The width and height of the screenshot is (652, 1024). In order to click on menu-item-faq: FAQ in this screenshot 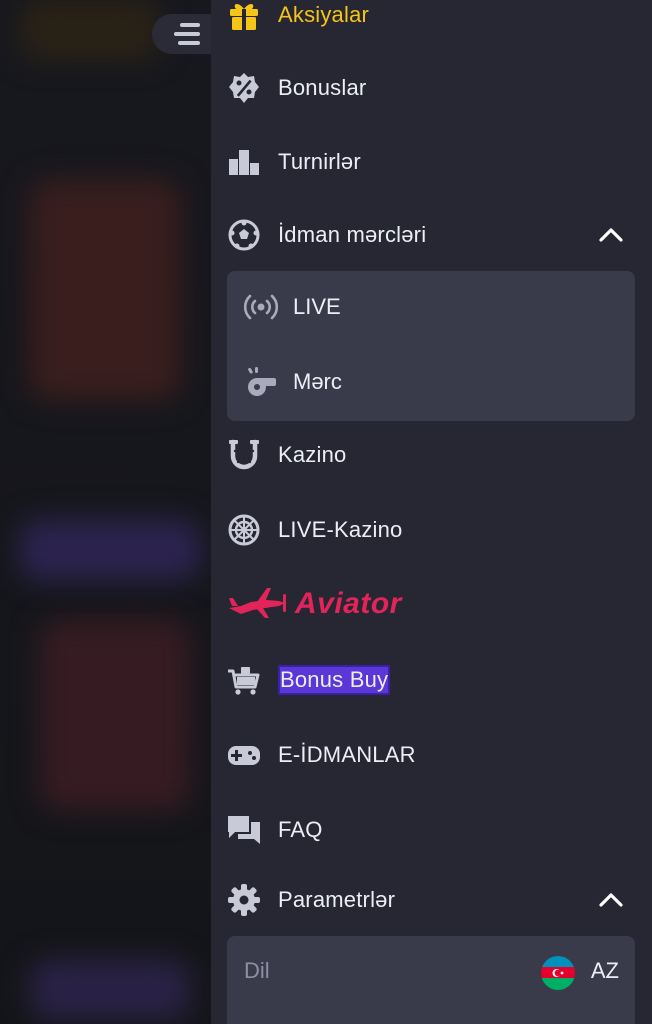, I will do `click(431, 830)`.